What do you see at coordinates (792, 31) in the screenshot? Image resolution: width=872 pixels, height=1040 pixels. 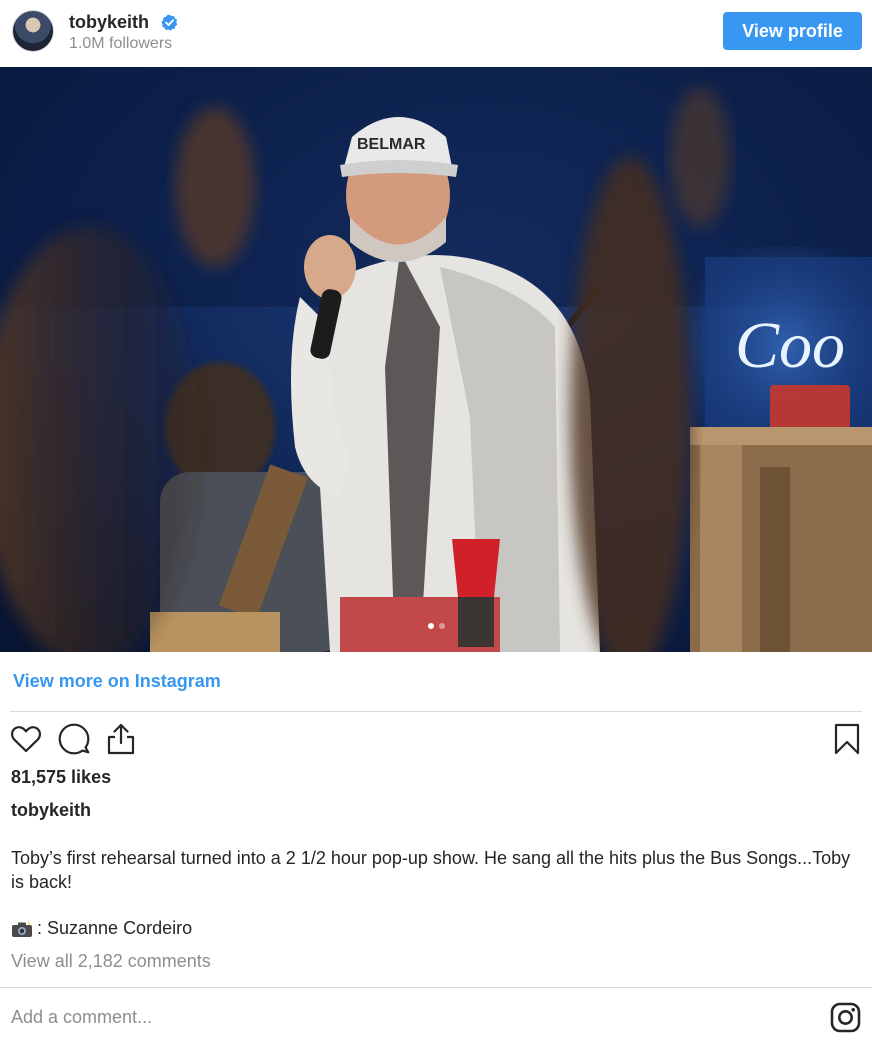 I see `view-profile-button: View profile` at bounding box center [792, 31].